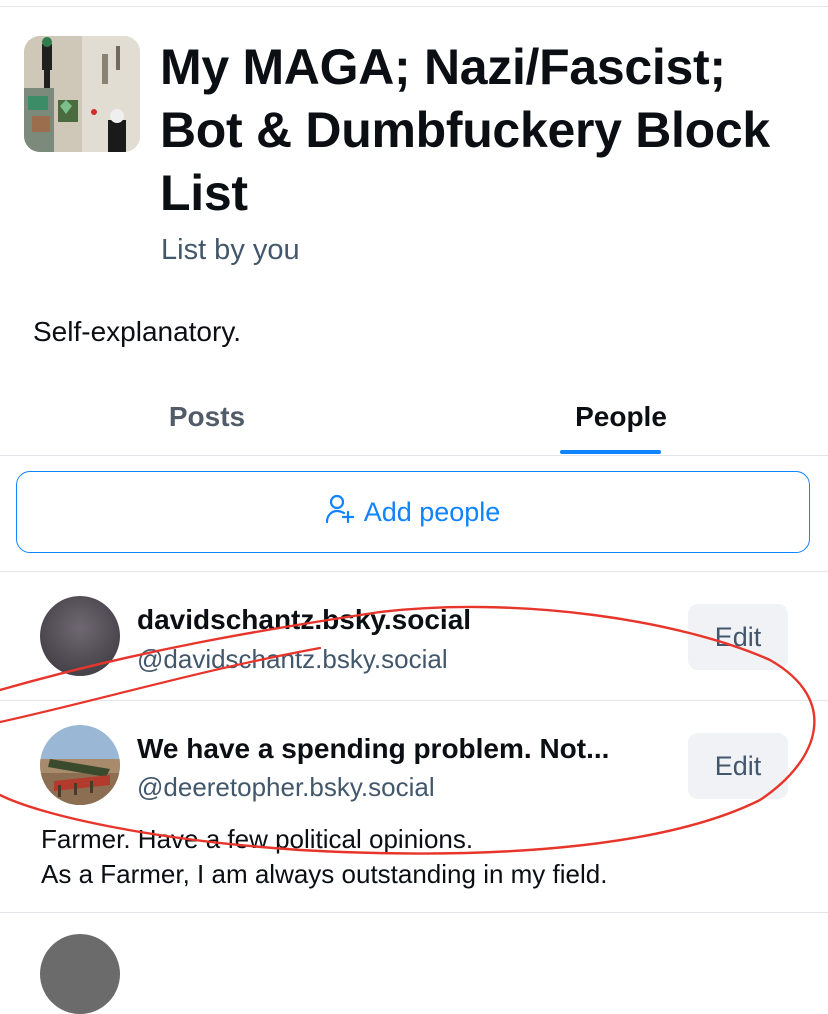 The width and height of the screenshot is (828, 1014). Describe the element at coordinates (82, 94) in the screenshot. I see `list-avatar` at that location.